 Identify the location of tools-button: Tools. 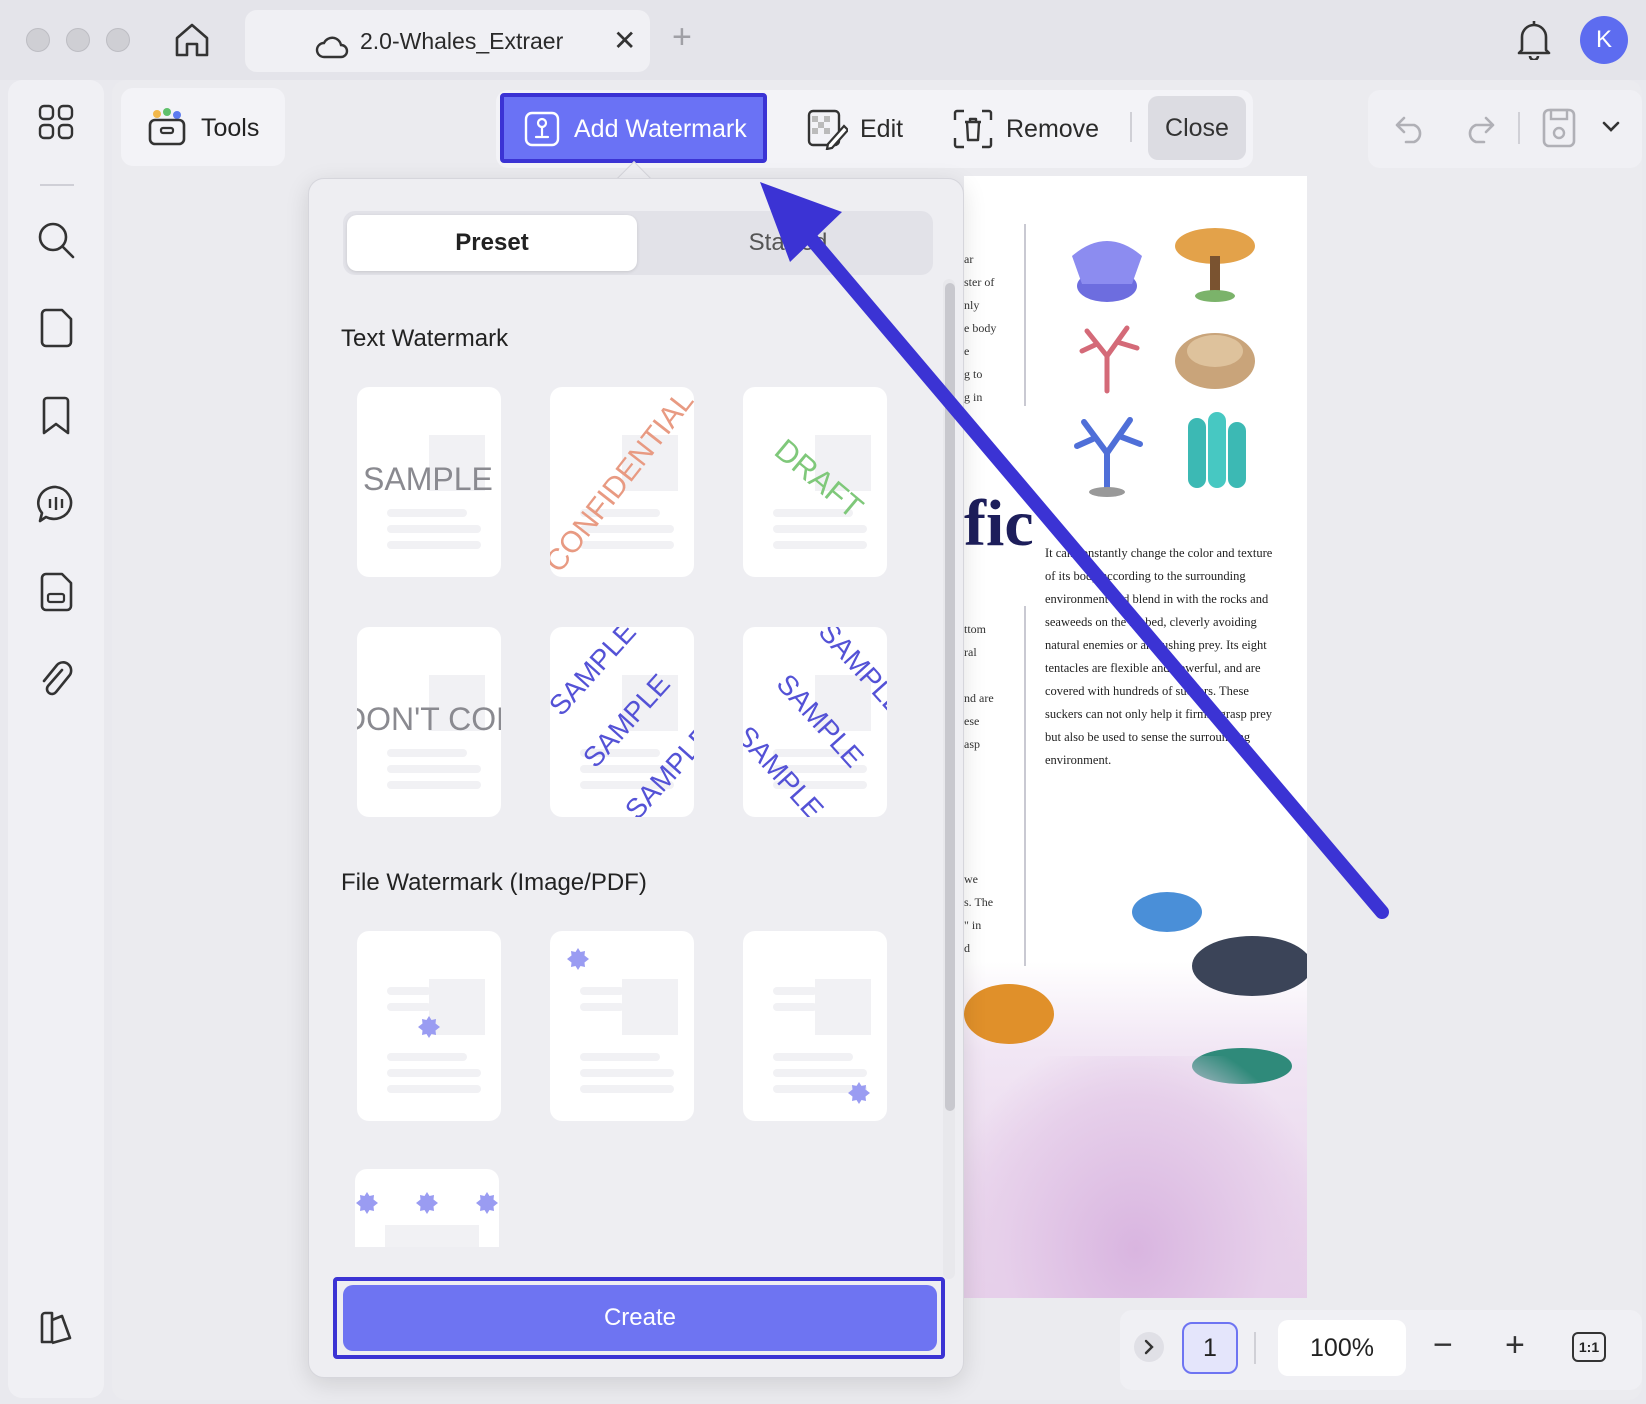
(203, 127).